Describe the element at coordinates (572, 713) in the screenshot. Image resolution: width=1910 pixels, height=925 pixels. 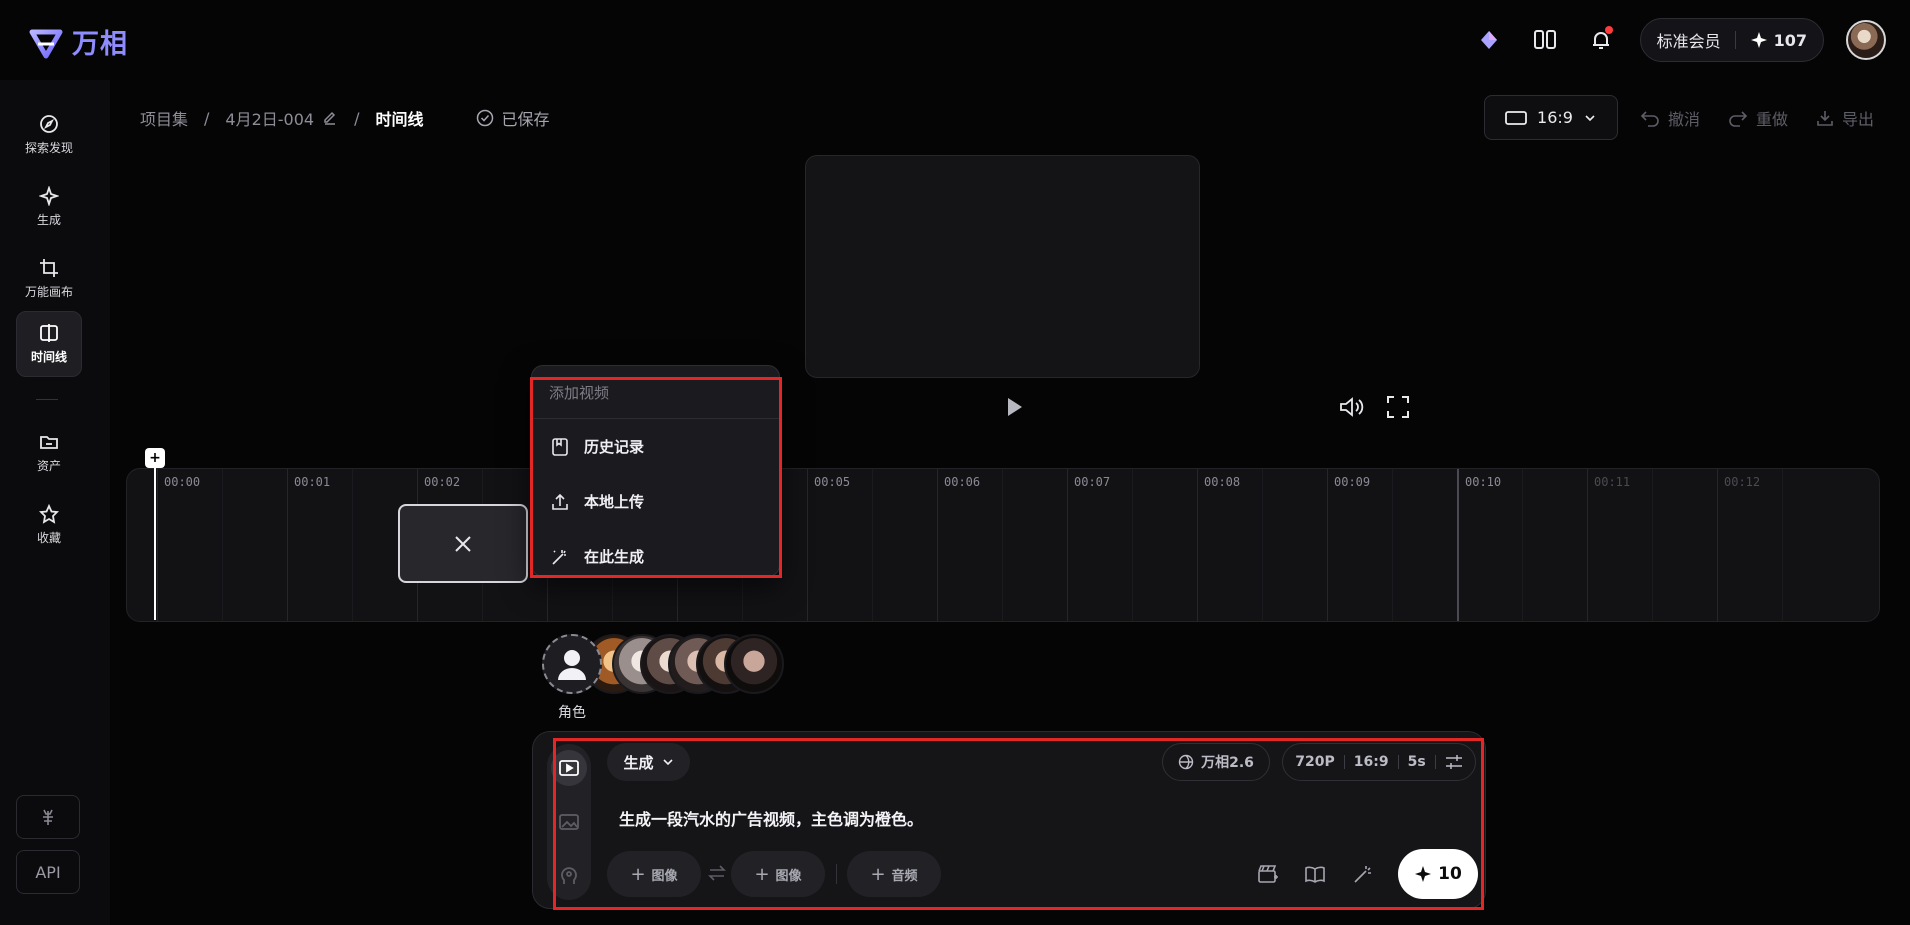
I see `character-label: 角色` at that location.